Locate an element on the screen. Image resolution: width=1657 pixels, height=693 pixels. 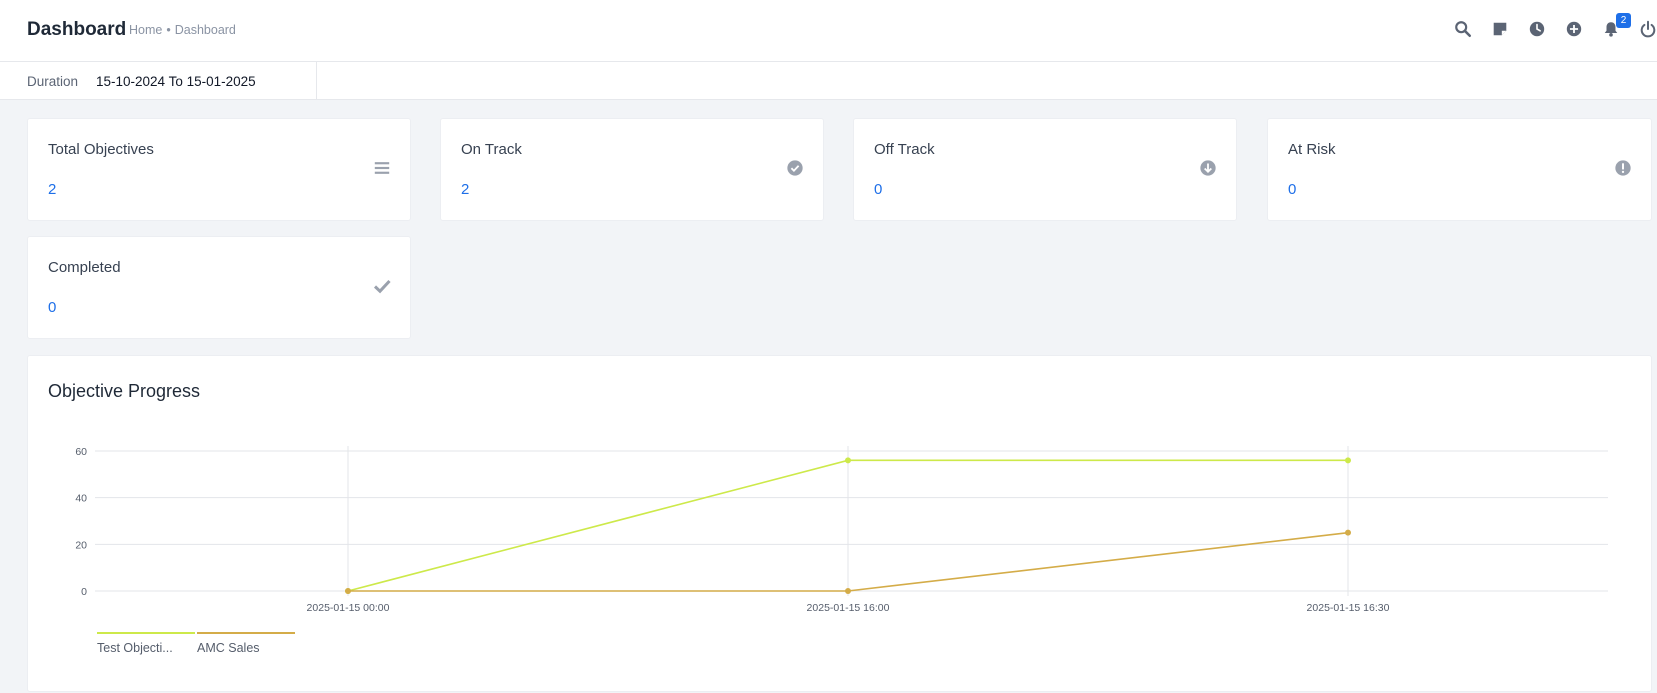
card-label: At Risk is located at coordinates (1312, 149).